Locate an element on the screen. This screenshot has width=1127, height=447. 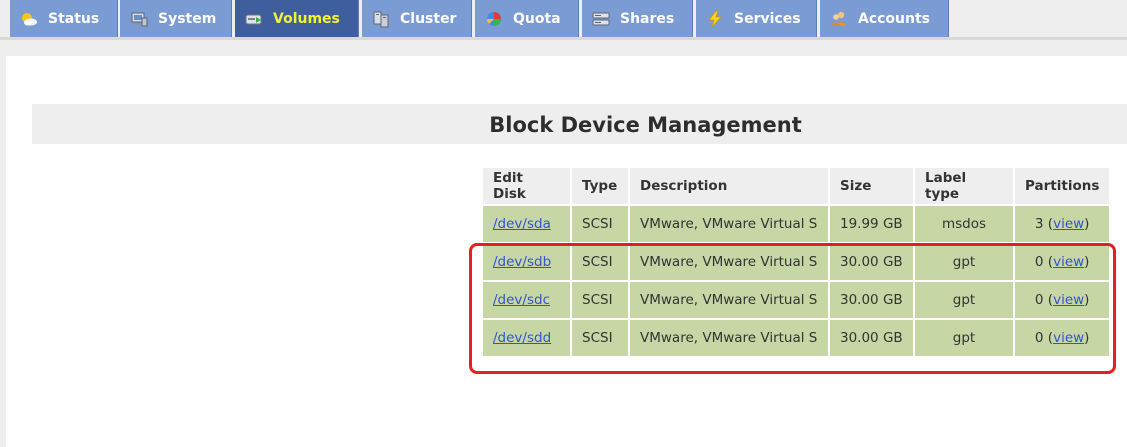
tab-label: Services is located at coordinates (767, 18).